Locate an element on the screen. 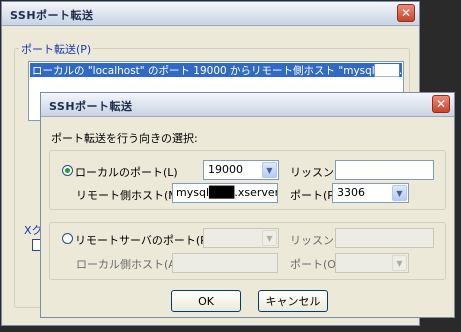  direction-prompt: ポート転送を行う向きの選択: is located at coordinates (124, 138).